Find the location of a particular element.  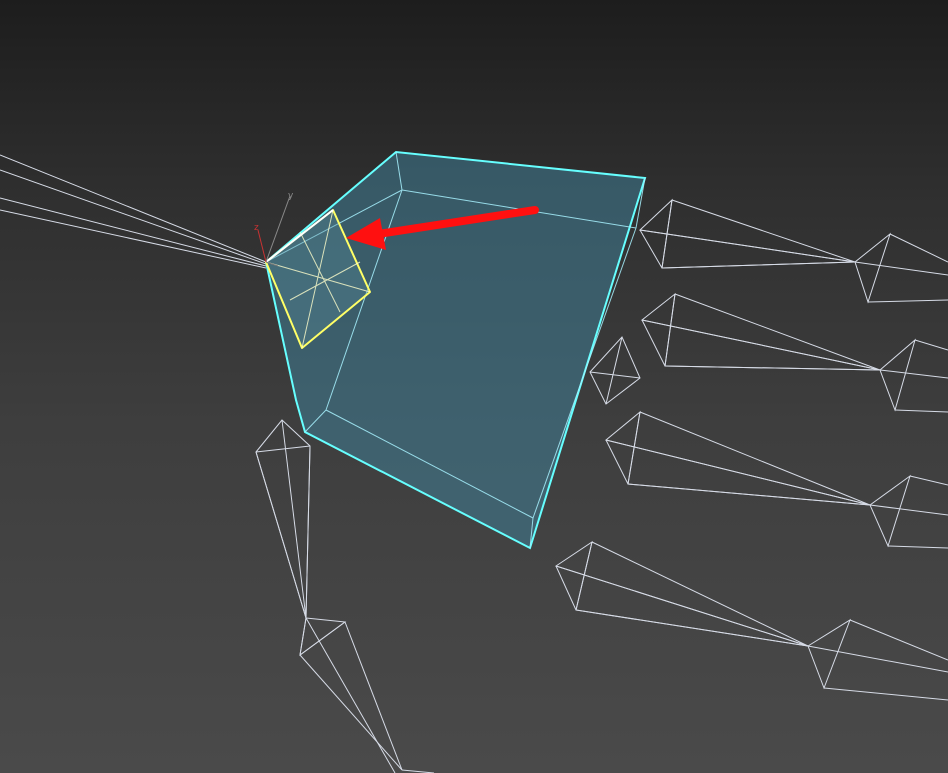

finger-bone-joint is located at coordinates (615, 370).